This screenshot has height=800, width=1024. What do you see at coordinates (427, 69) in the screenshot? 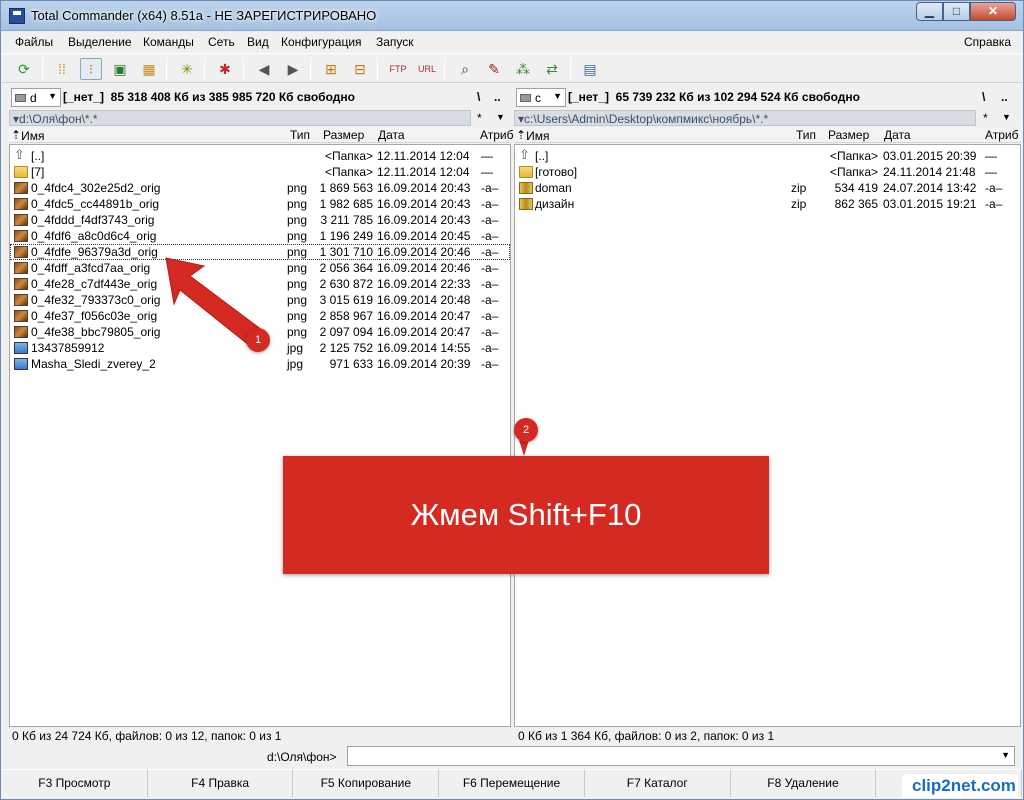
I see `url-icon: URL` at bounding box center [427, 69].